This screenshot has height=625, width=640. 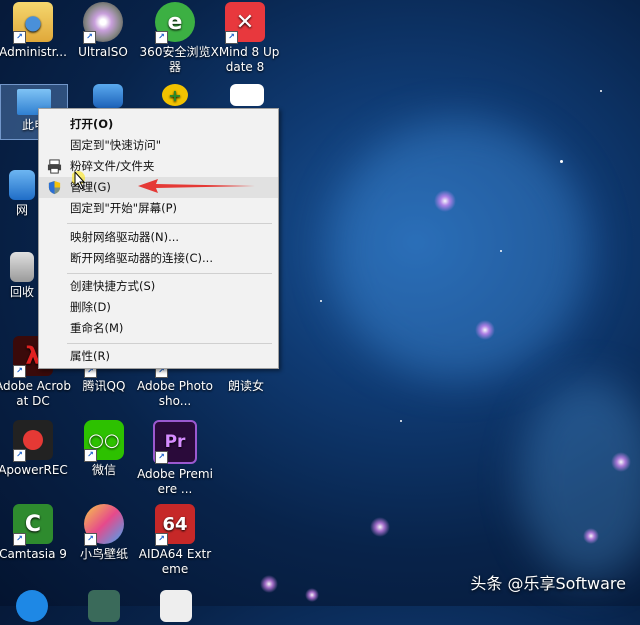 I want to click on desktop-icon-aida64: 64 ↗ AIDA64 Extreme, so click(x=175, y=540).